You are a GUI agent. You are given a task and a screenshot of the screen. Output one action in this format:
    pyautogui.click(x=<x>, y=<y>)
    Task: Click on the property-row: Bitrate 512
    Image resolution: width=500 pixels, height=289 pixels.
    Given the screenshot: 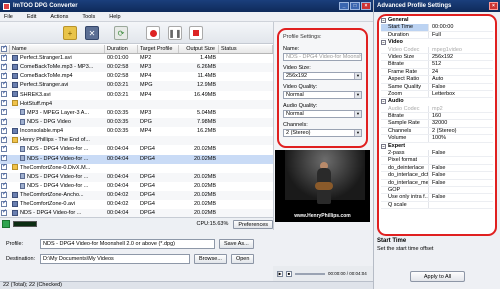 What is the action you would take?
    pyautogui.click(x=437, y=65)
    